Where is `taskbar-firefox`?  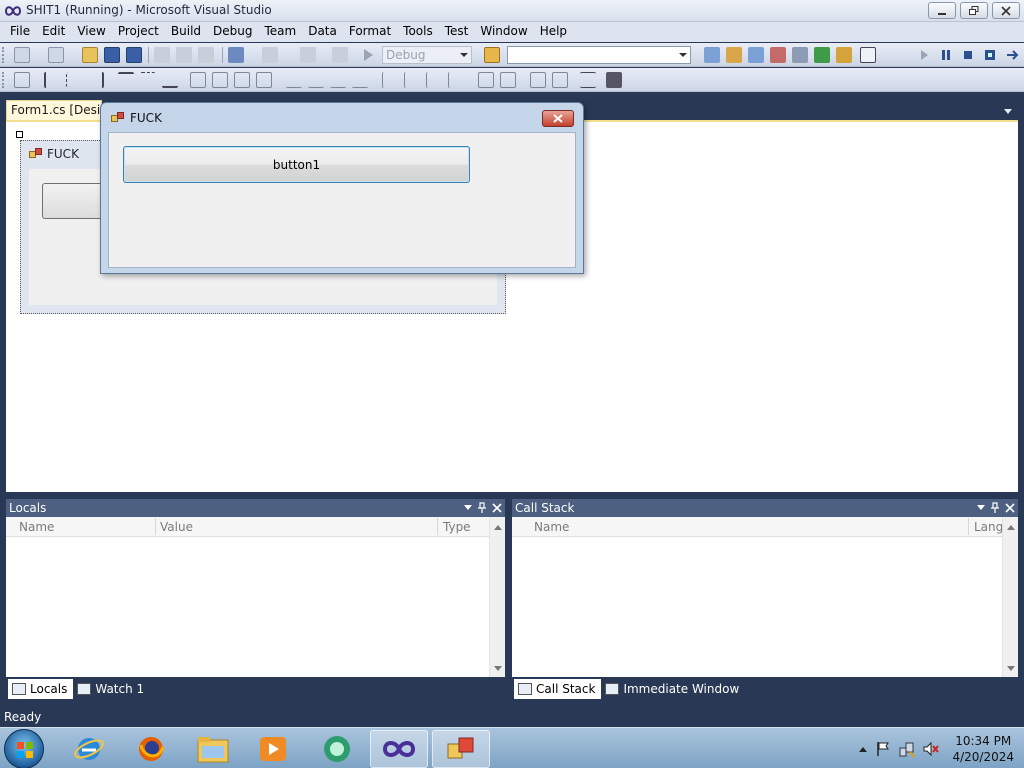
taskbar-firefox is located at coordinates (151, 749).